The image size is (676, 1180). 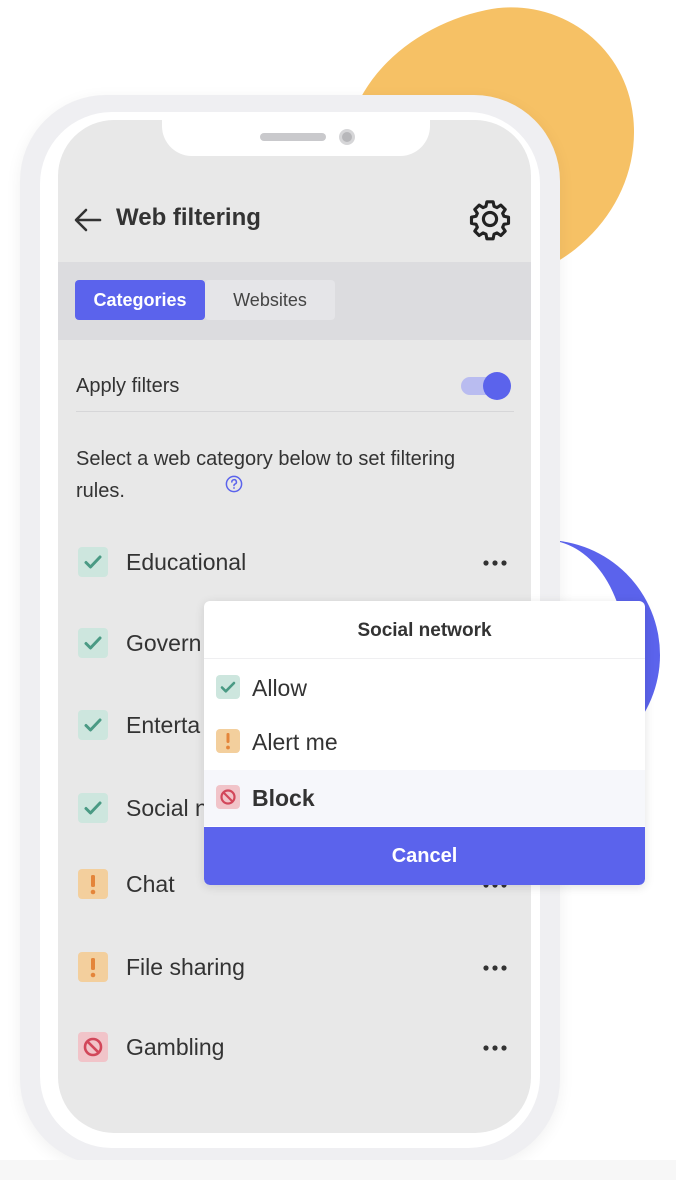 I want to click on apply-filters-toggle, so click(x=487, y=386).